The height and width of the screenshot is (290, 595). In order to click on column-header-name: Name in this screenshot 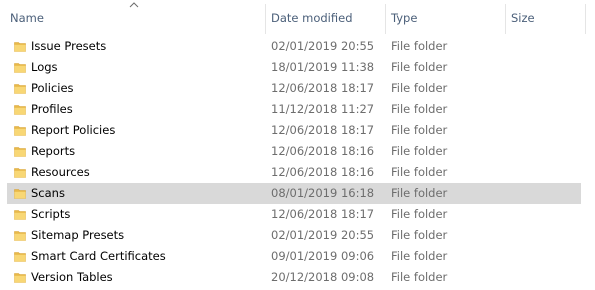, I will do `click(132, 17)`.